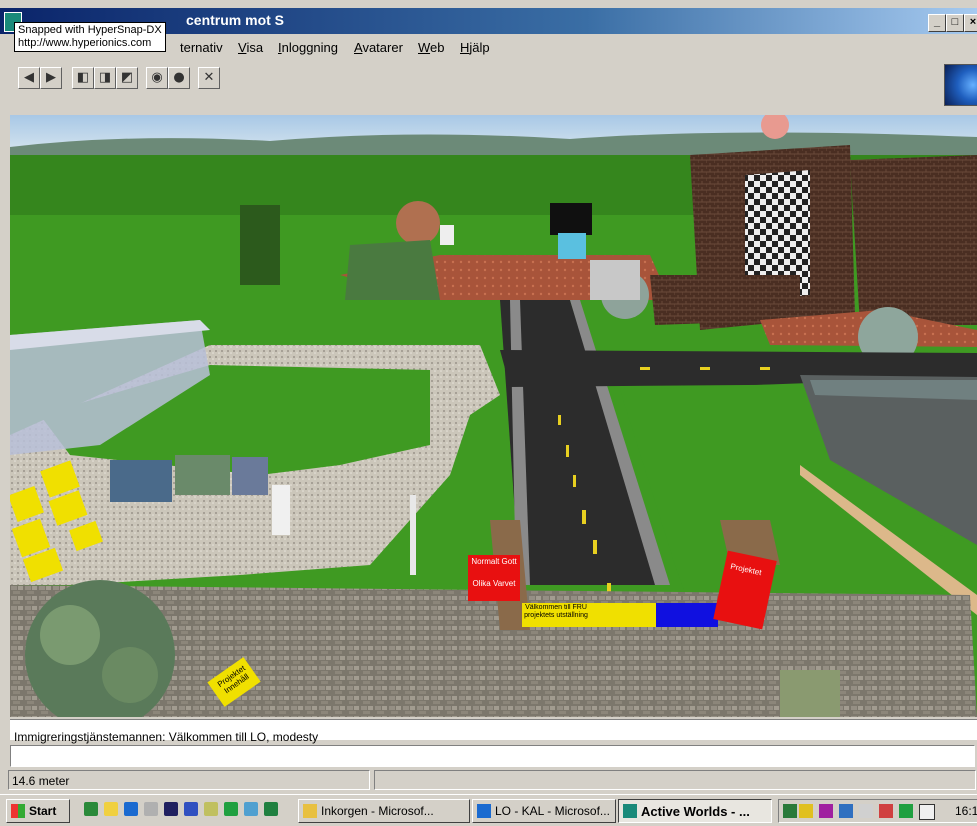 This screenshot has height=826, width=977. Describe the element at coordinates (51, 78) in the screenshot. I see `forward-icon: ▶` at that location.